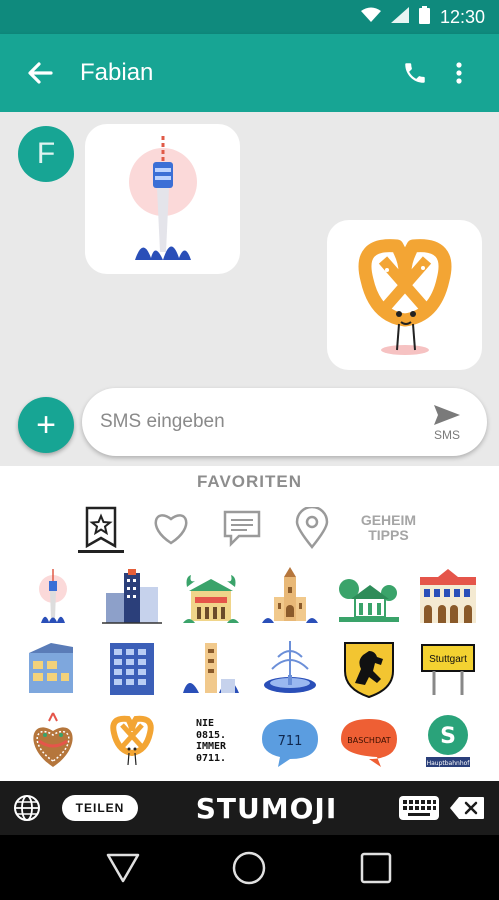 The height and width of the screenshot is (900, 499). Describe the element at coordinates (211, 758) in the screenshot. I see `text-sticker-line-4: 0711.` at that location.